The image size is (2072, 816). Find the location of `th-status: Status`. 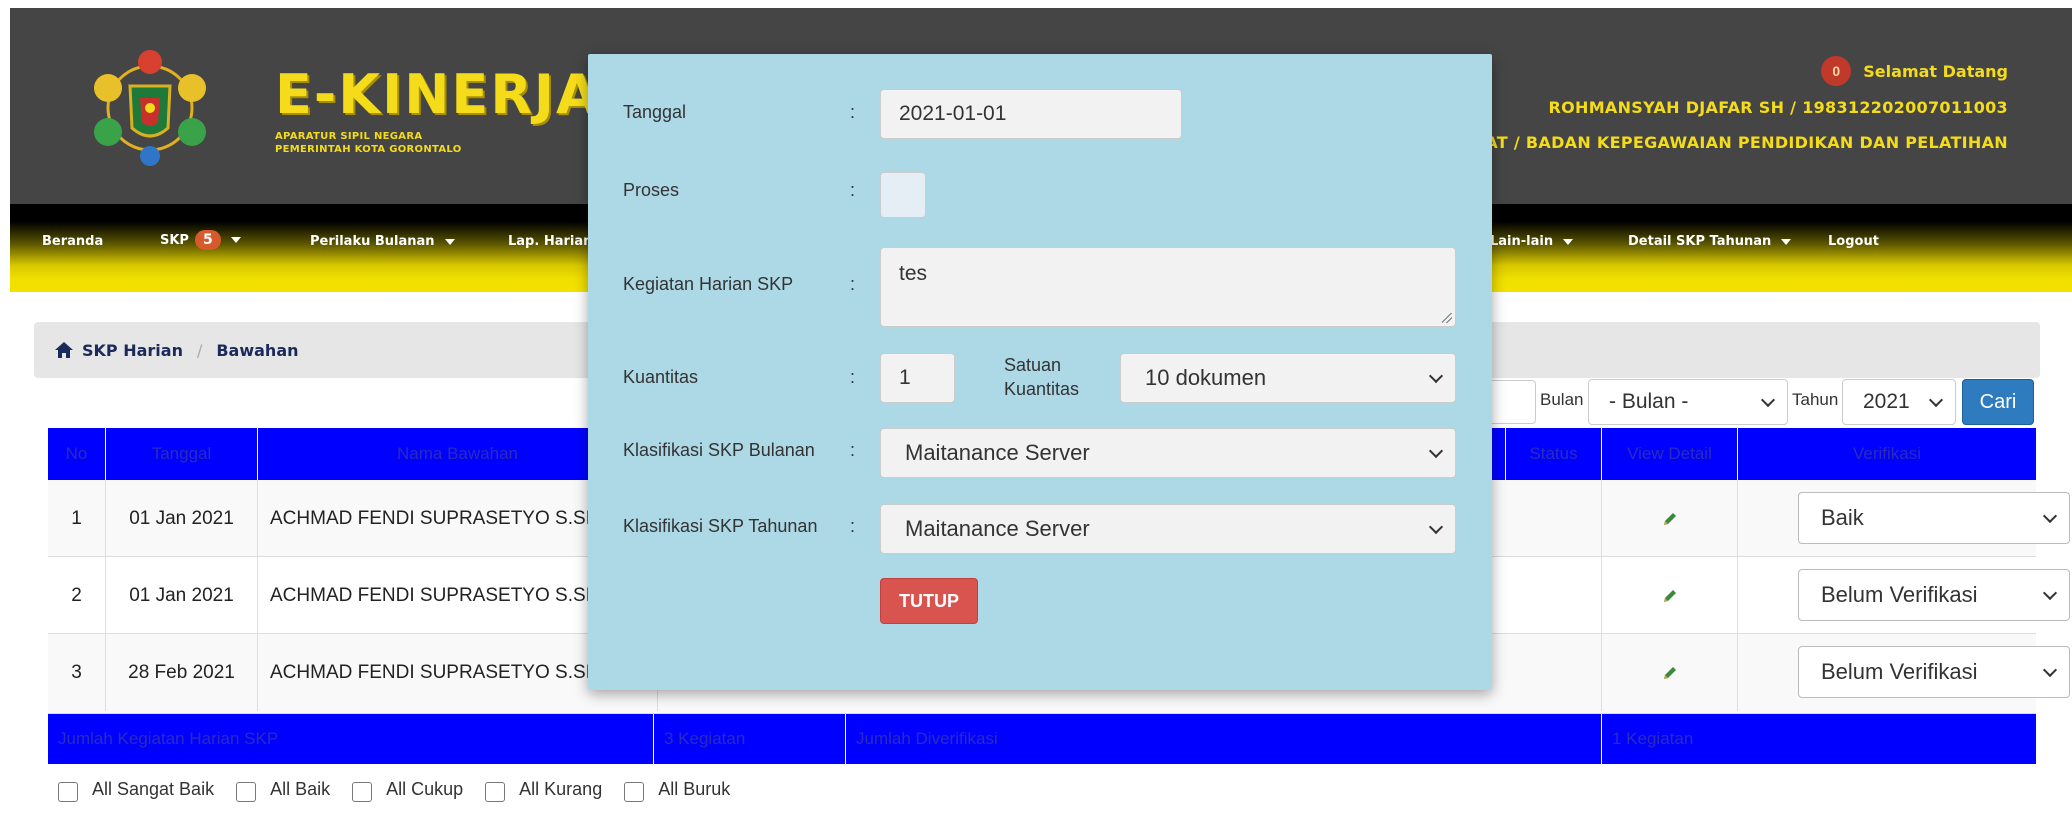

th-status: Status is located at coordinates (1554, 454).